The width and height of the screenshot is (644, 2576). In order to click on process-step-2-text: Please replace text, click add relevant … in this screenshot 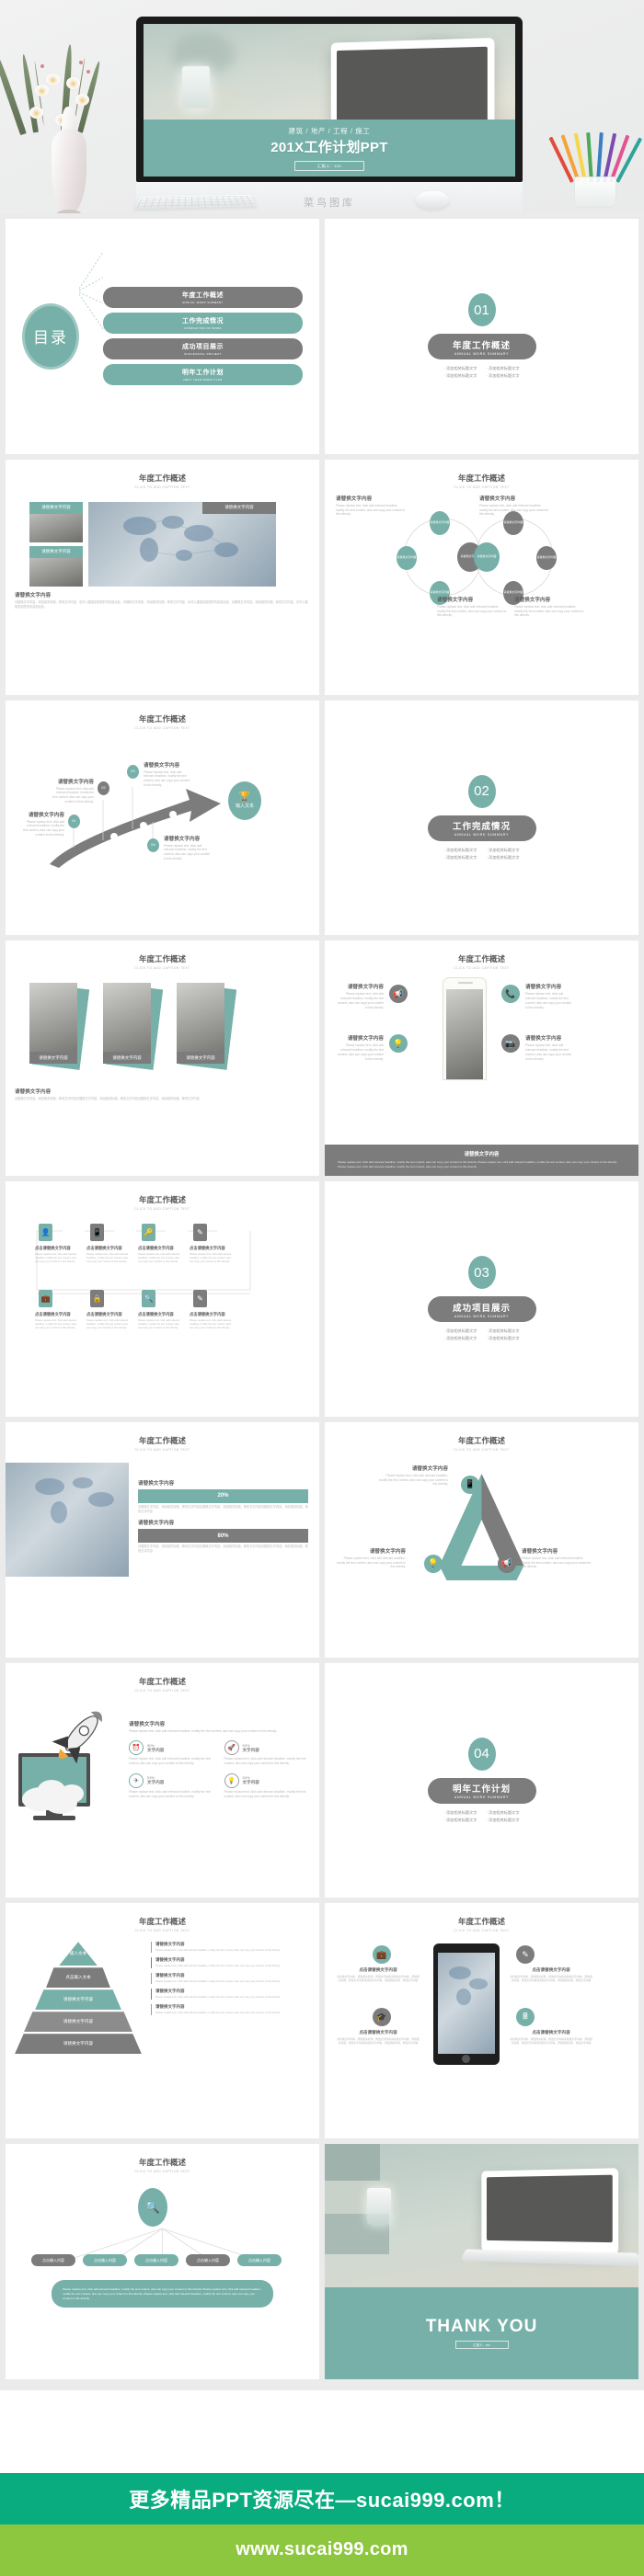, I will do `click(107, 1258)`.